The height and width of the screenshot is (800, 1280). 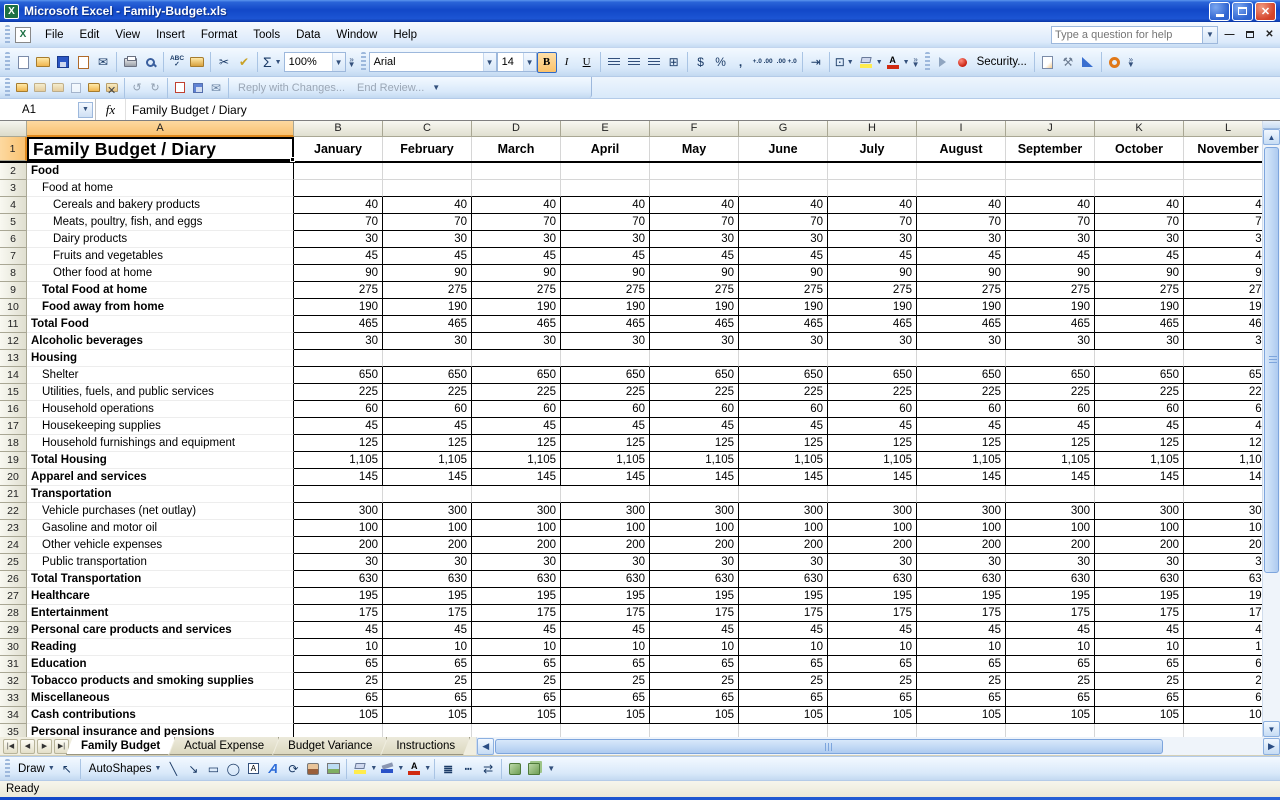 What do you see at coordinates (1139, 239) in the screenshot?
I see `cell-K6: 30` at bounding box center [1139, 239].